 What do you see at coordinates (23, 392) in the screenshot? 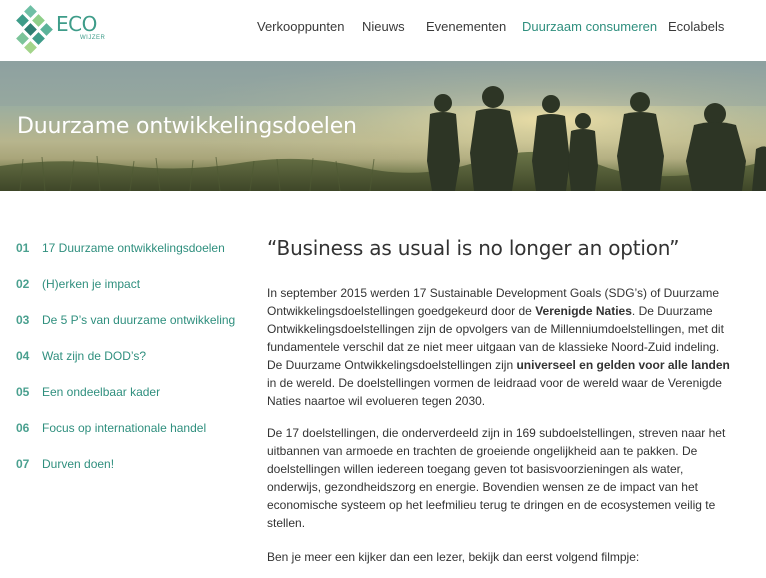
I see `sidebar-item-number: 05` at bounding box center [23, 392].